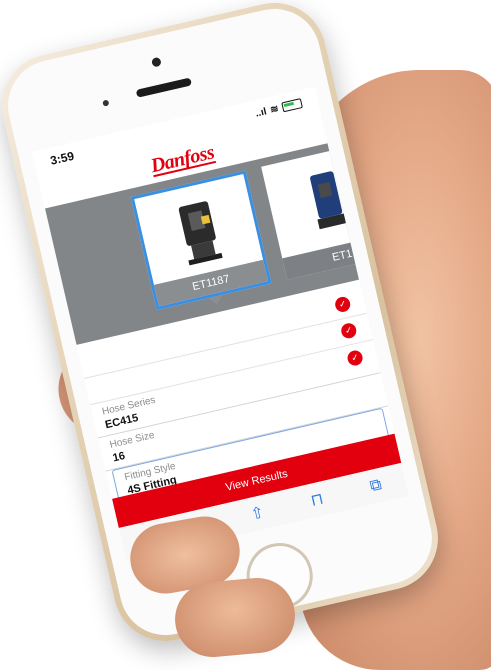 The height and width of the screenshot is (670, 491). I want to click on product-card-selected: ET1187, so click(201, 240).